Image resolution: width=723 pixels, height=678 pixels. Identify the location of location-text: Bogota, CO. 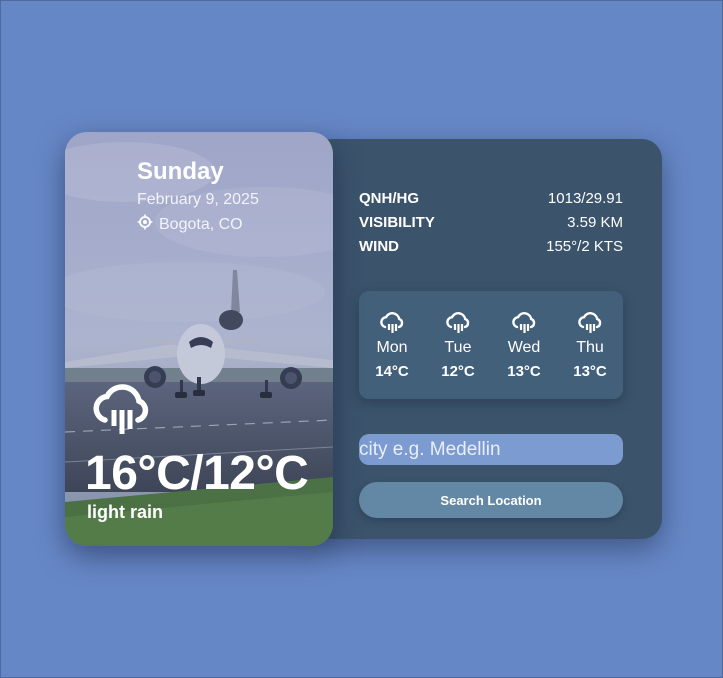
(201, 224).